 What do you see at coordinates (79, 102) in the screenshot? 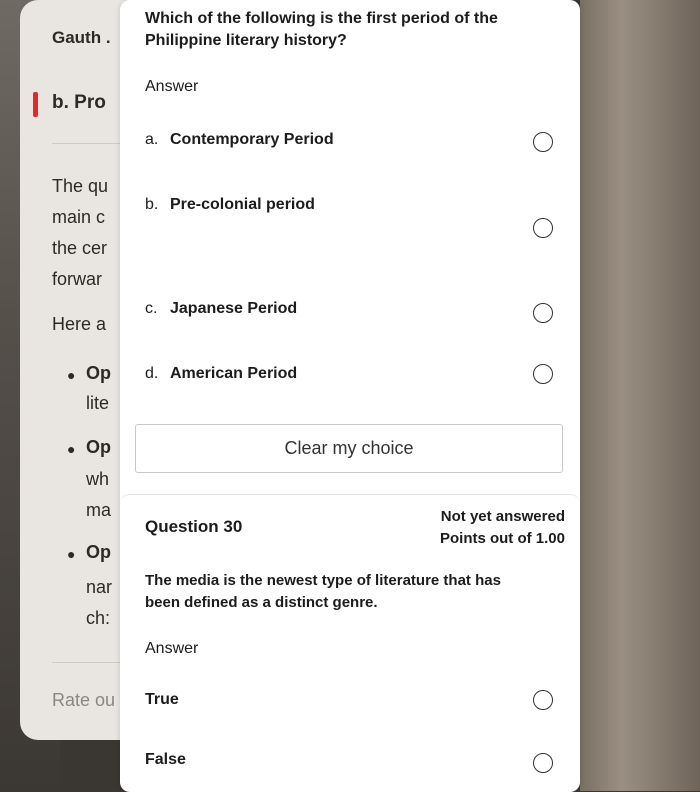
I see `gauth-answer-heading: b. Pro` at bounding box center [79, 102].